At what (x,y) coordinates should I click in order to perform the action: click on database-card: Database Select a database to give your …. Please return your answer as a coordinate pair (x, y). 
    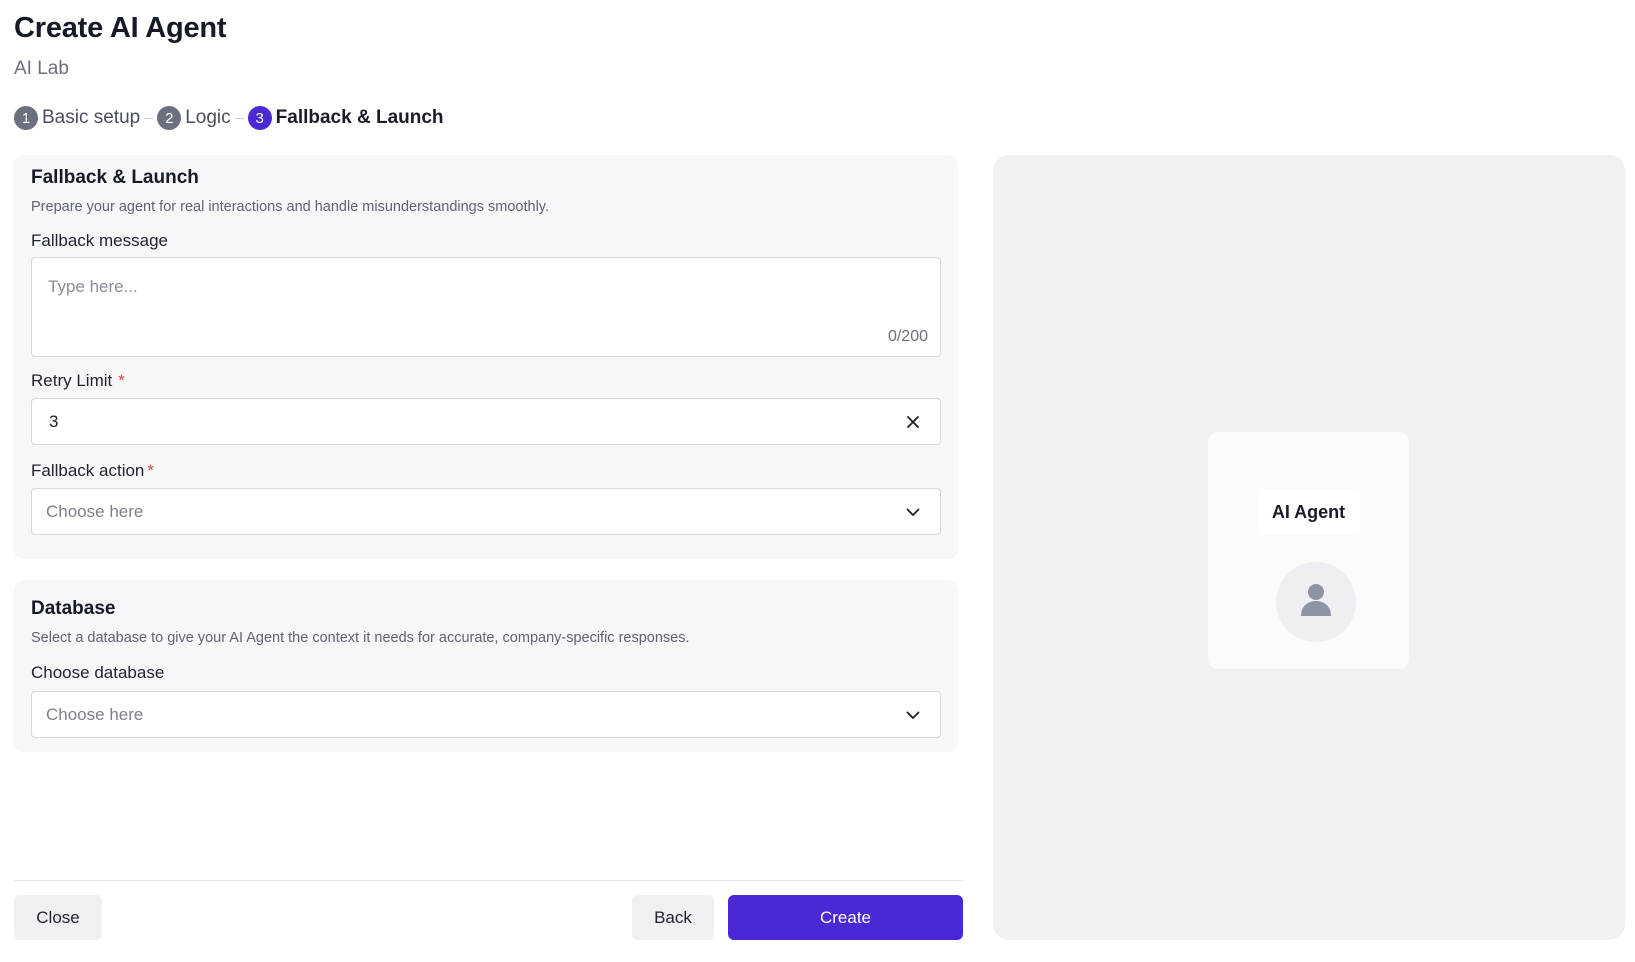
    Looking at the image, I should click on (486, 666).